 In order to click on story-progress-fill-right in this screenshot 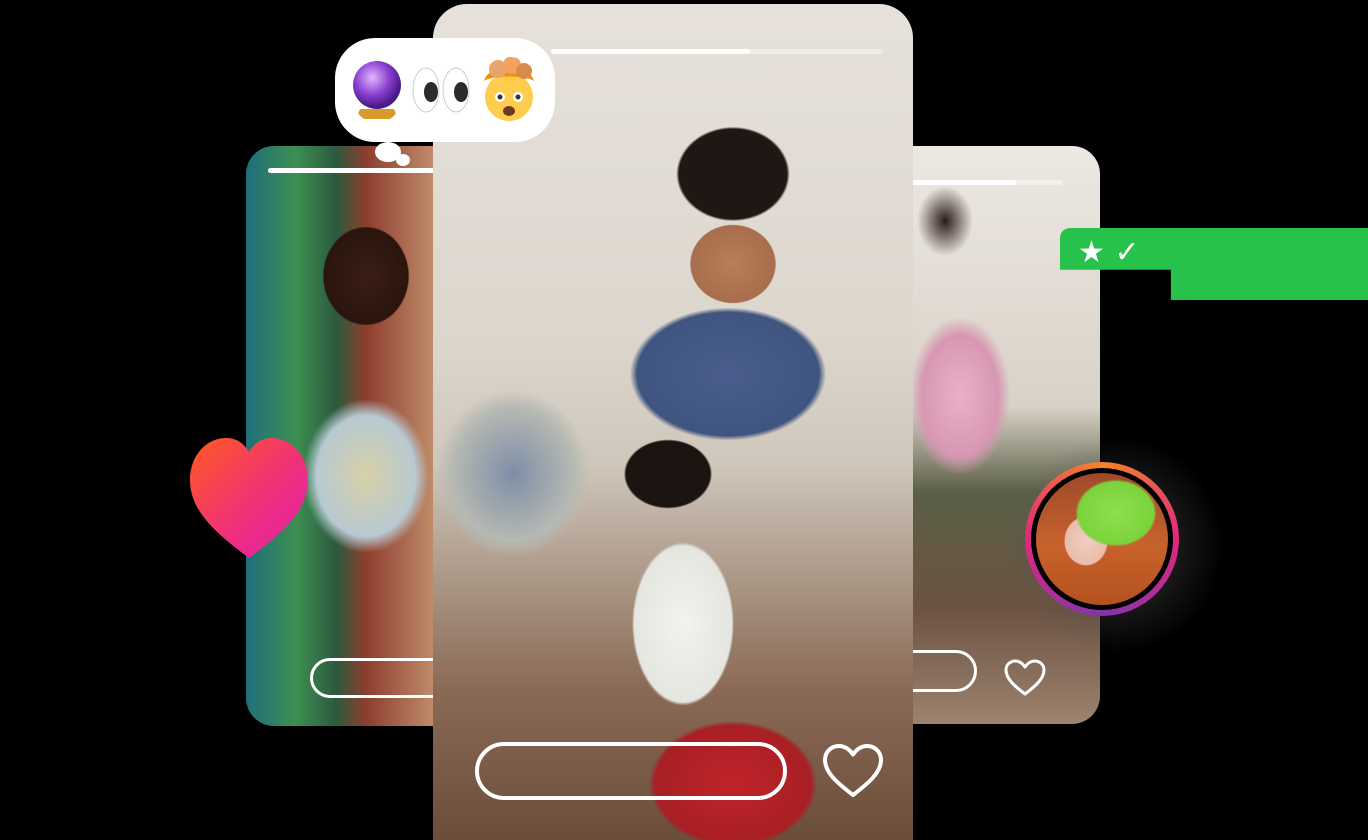, I will do `click(960, 182)`.